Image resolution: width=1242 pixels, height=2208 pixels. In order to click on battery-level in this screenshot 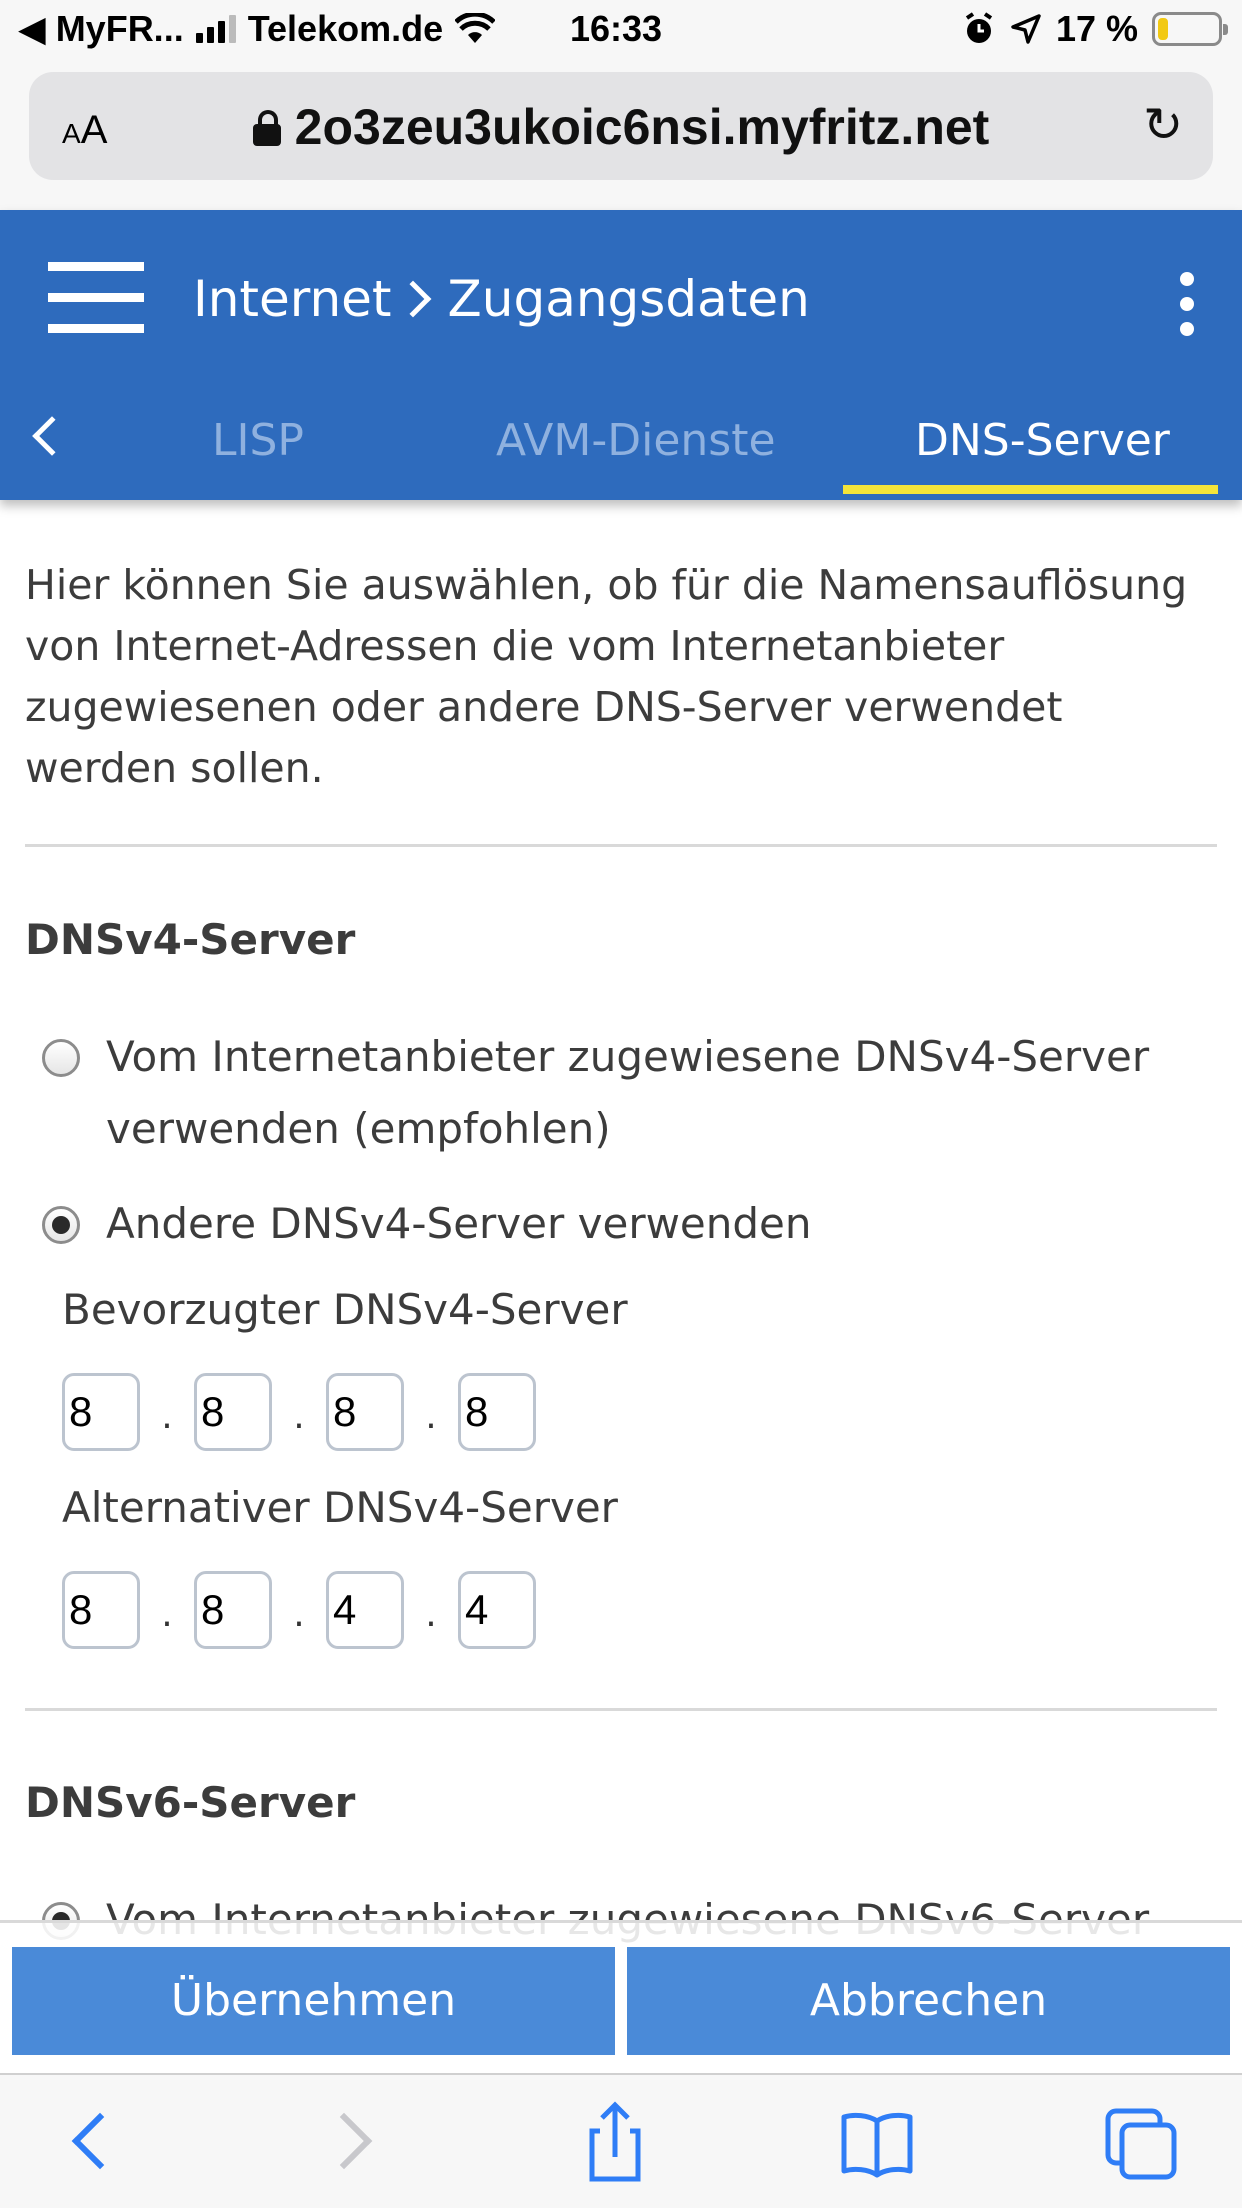, I will do `click(1163, 29)`.